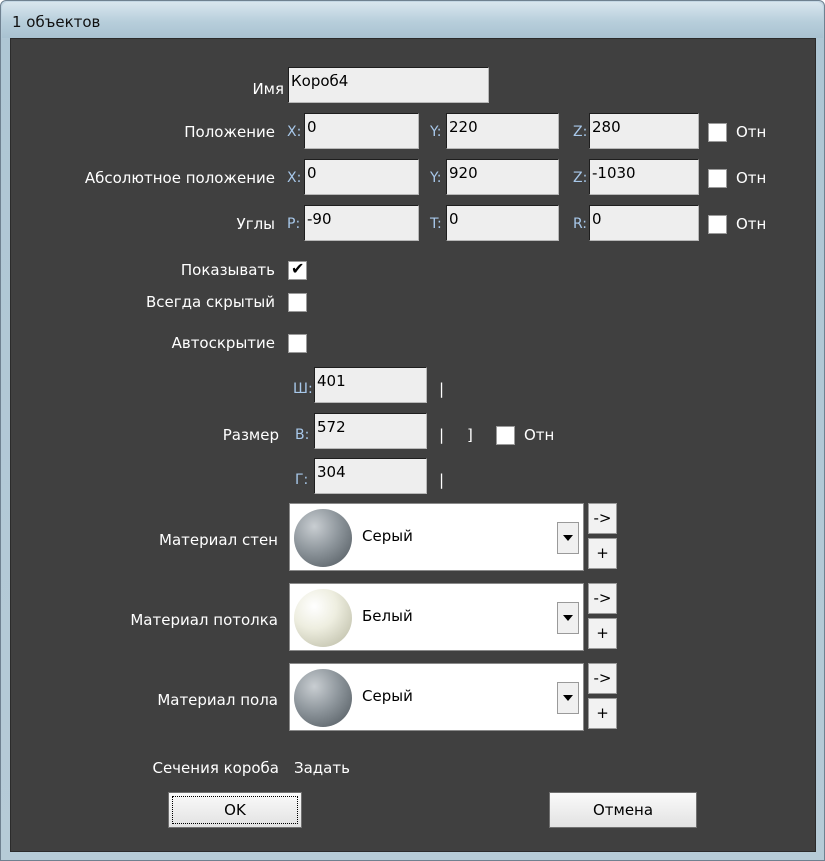 The width and height of the screenshot is (825, 861). What do you see at coordinates (644, 177) in the screenshot?
I see `abs-position-z-input: -1030` at bounding box center [644, 177].